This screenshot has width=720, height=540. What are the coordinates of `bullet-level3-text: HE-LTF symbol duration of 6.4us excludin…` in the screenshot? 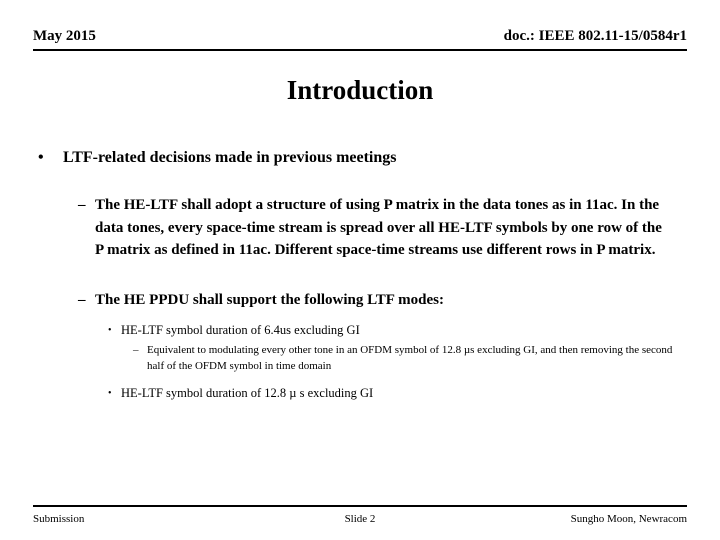 It's located at (240, 330).